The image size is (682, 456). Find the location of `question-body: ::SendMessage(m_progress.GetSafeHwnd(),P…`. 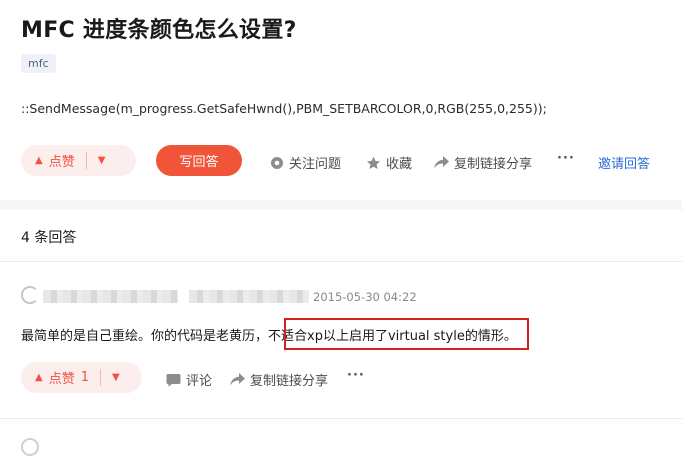

question-body: ::SendMessage(m_progress.GetSafeHwnd(),P… is located at coordinates (284, 108).